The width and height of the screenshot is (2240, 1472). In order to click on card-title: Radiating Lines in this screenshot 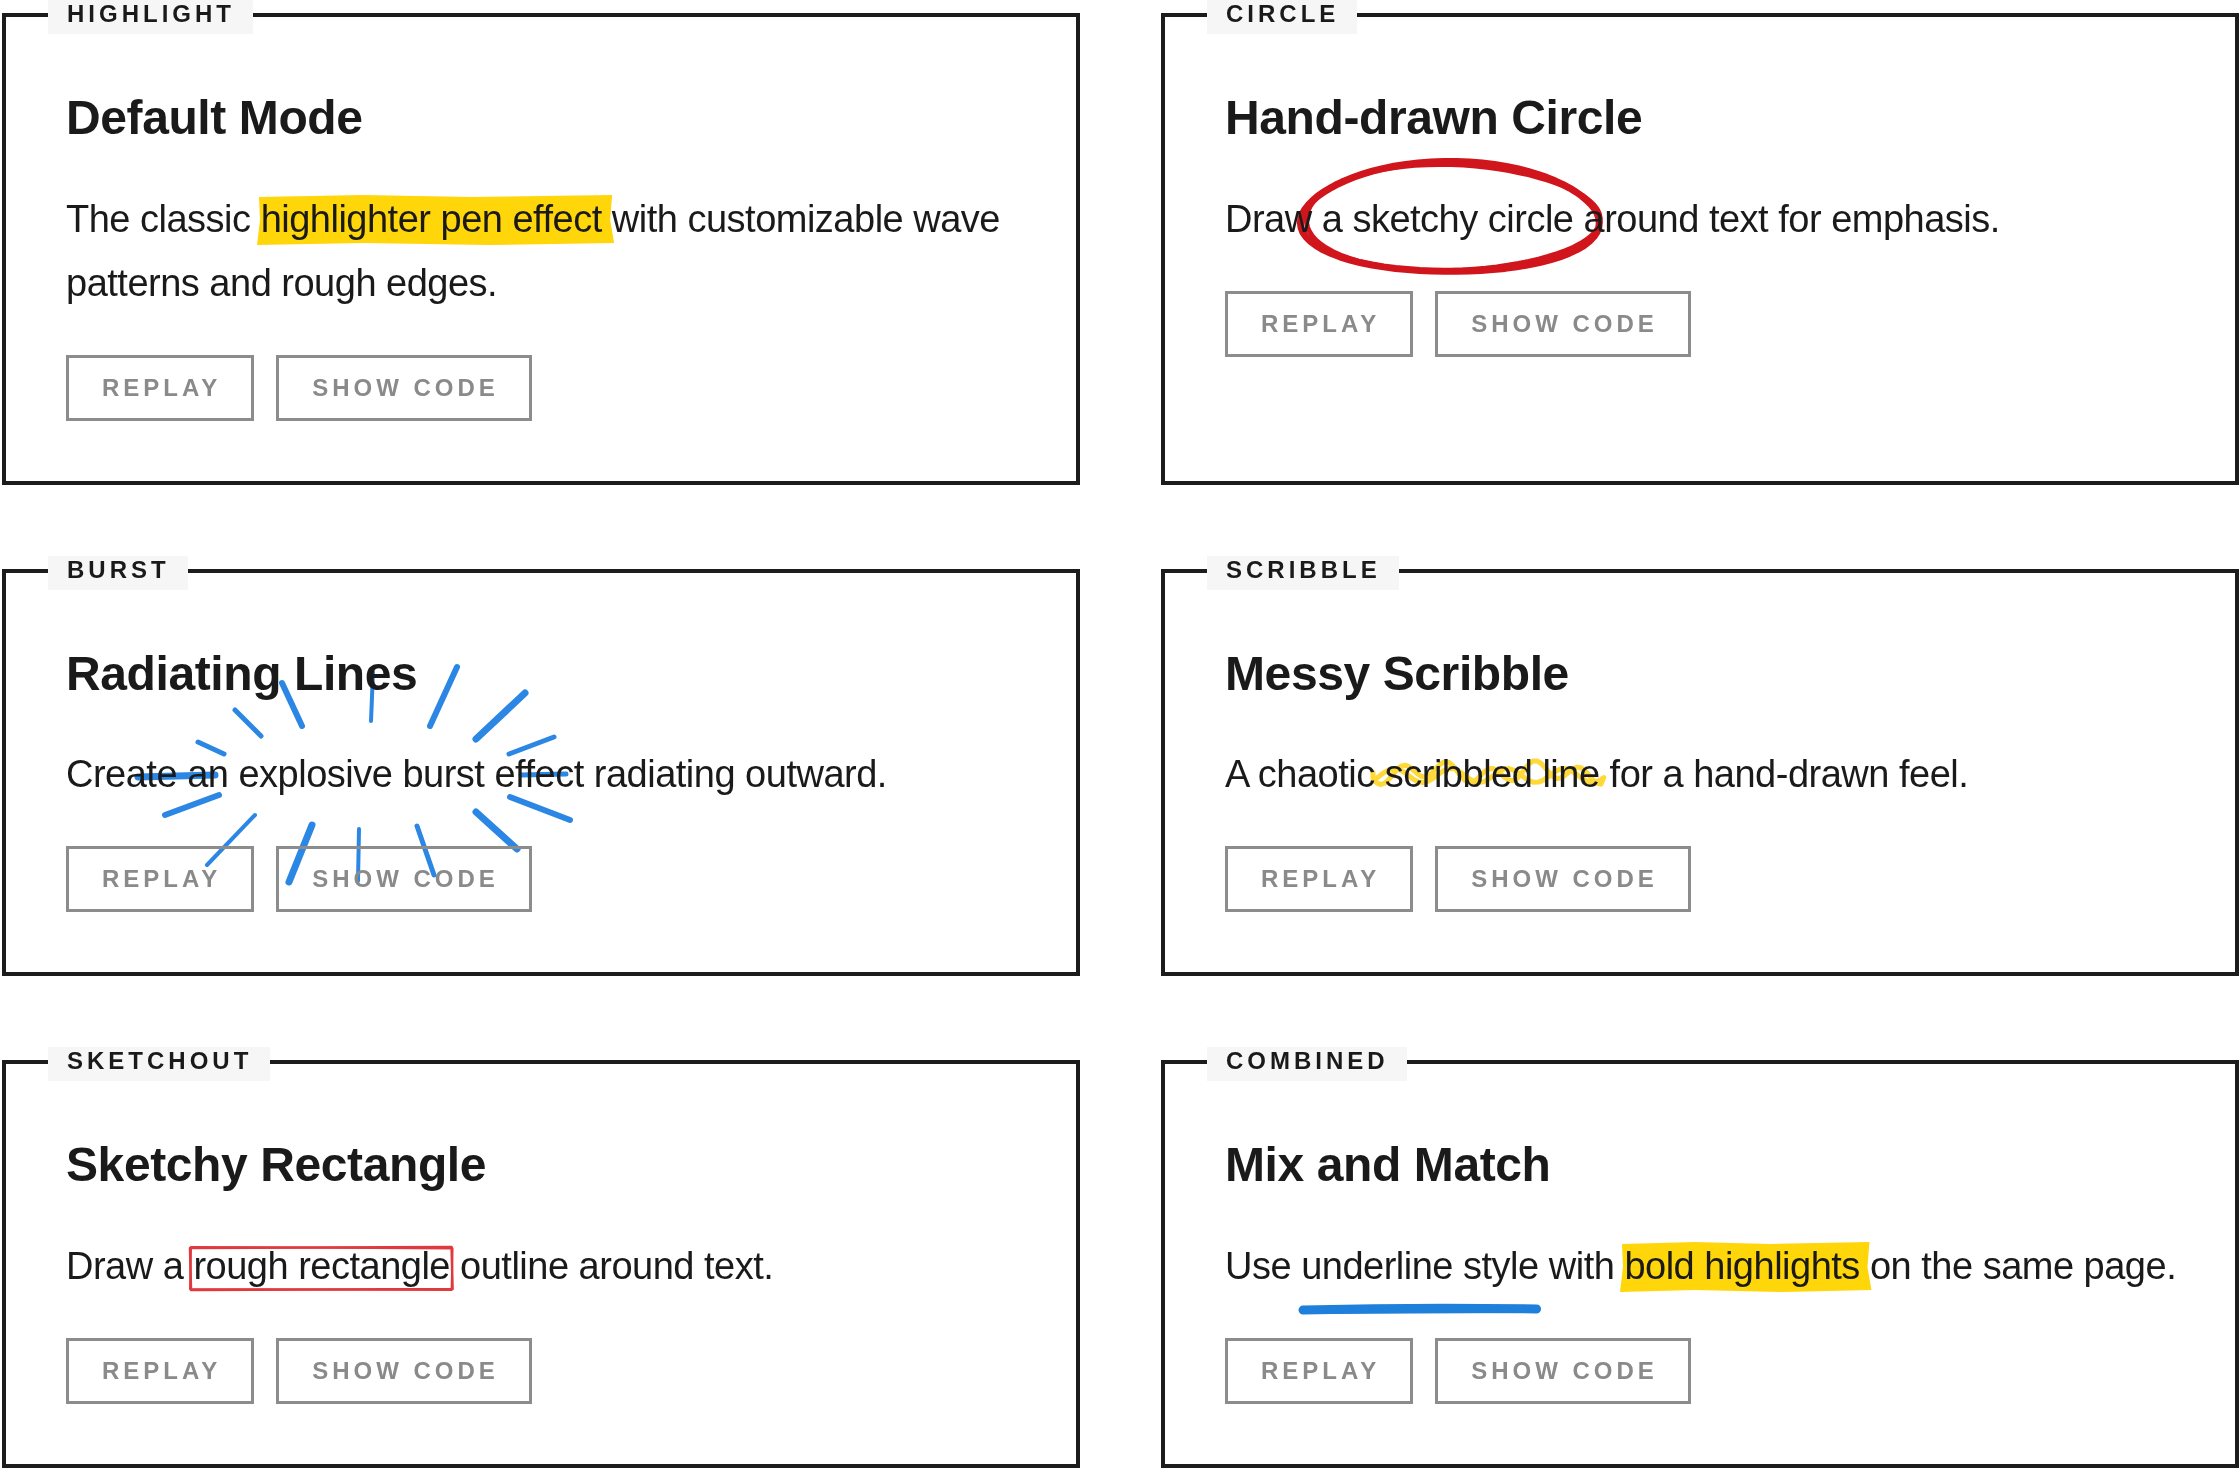, I will do `click(242, 673)`.